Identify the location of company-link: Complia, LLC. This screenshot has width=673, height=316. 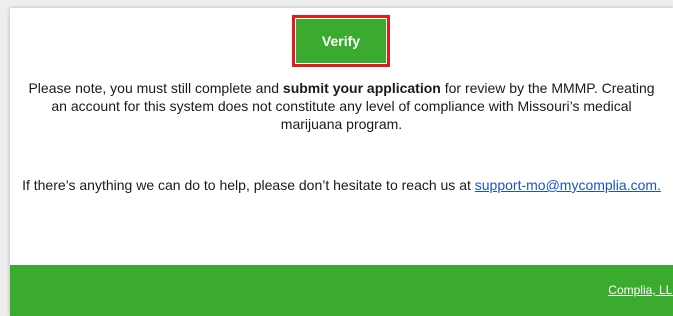
(640, 290).